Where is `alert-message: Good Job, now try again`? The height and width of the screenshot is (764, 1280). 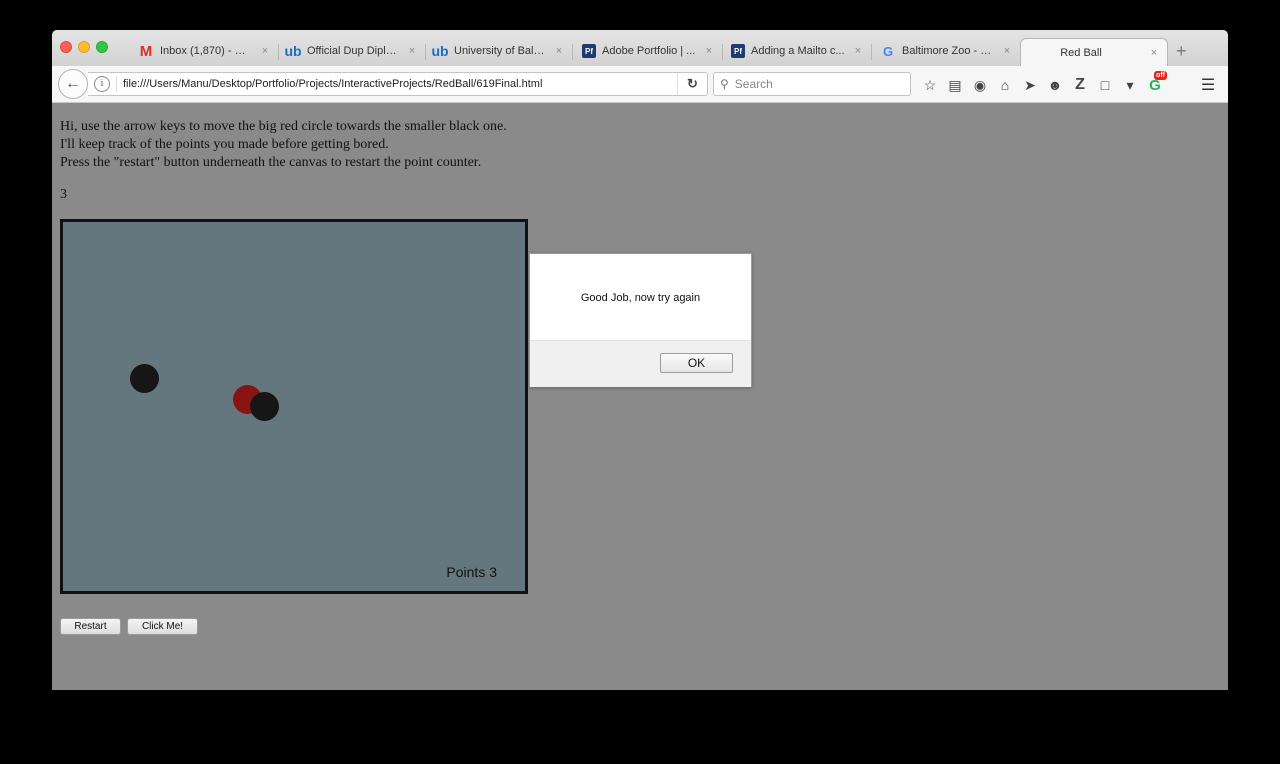 alert-message: Good Job, now try again is located at coordinates (640, 298).